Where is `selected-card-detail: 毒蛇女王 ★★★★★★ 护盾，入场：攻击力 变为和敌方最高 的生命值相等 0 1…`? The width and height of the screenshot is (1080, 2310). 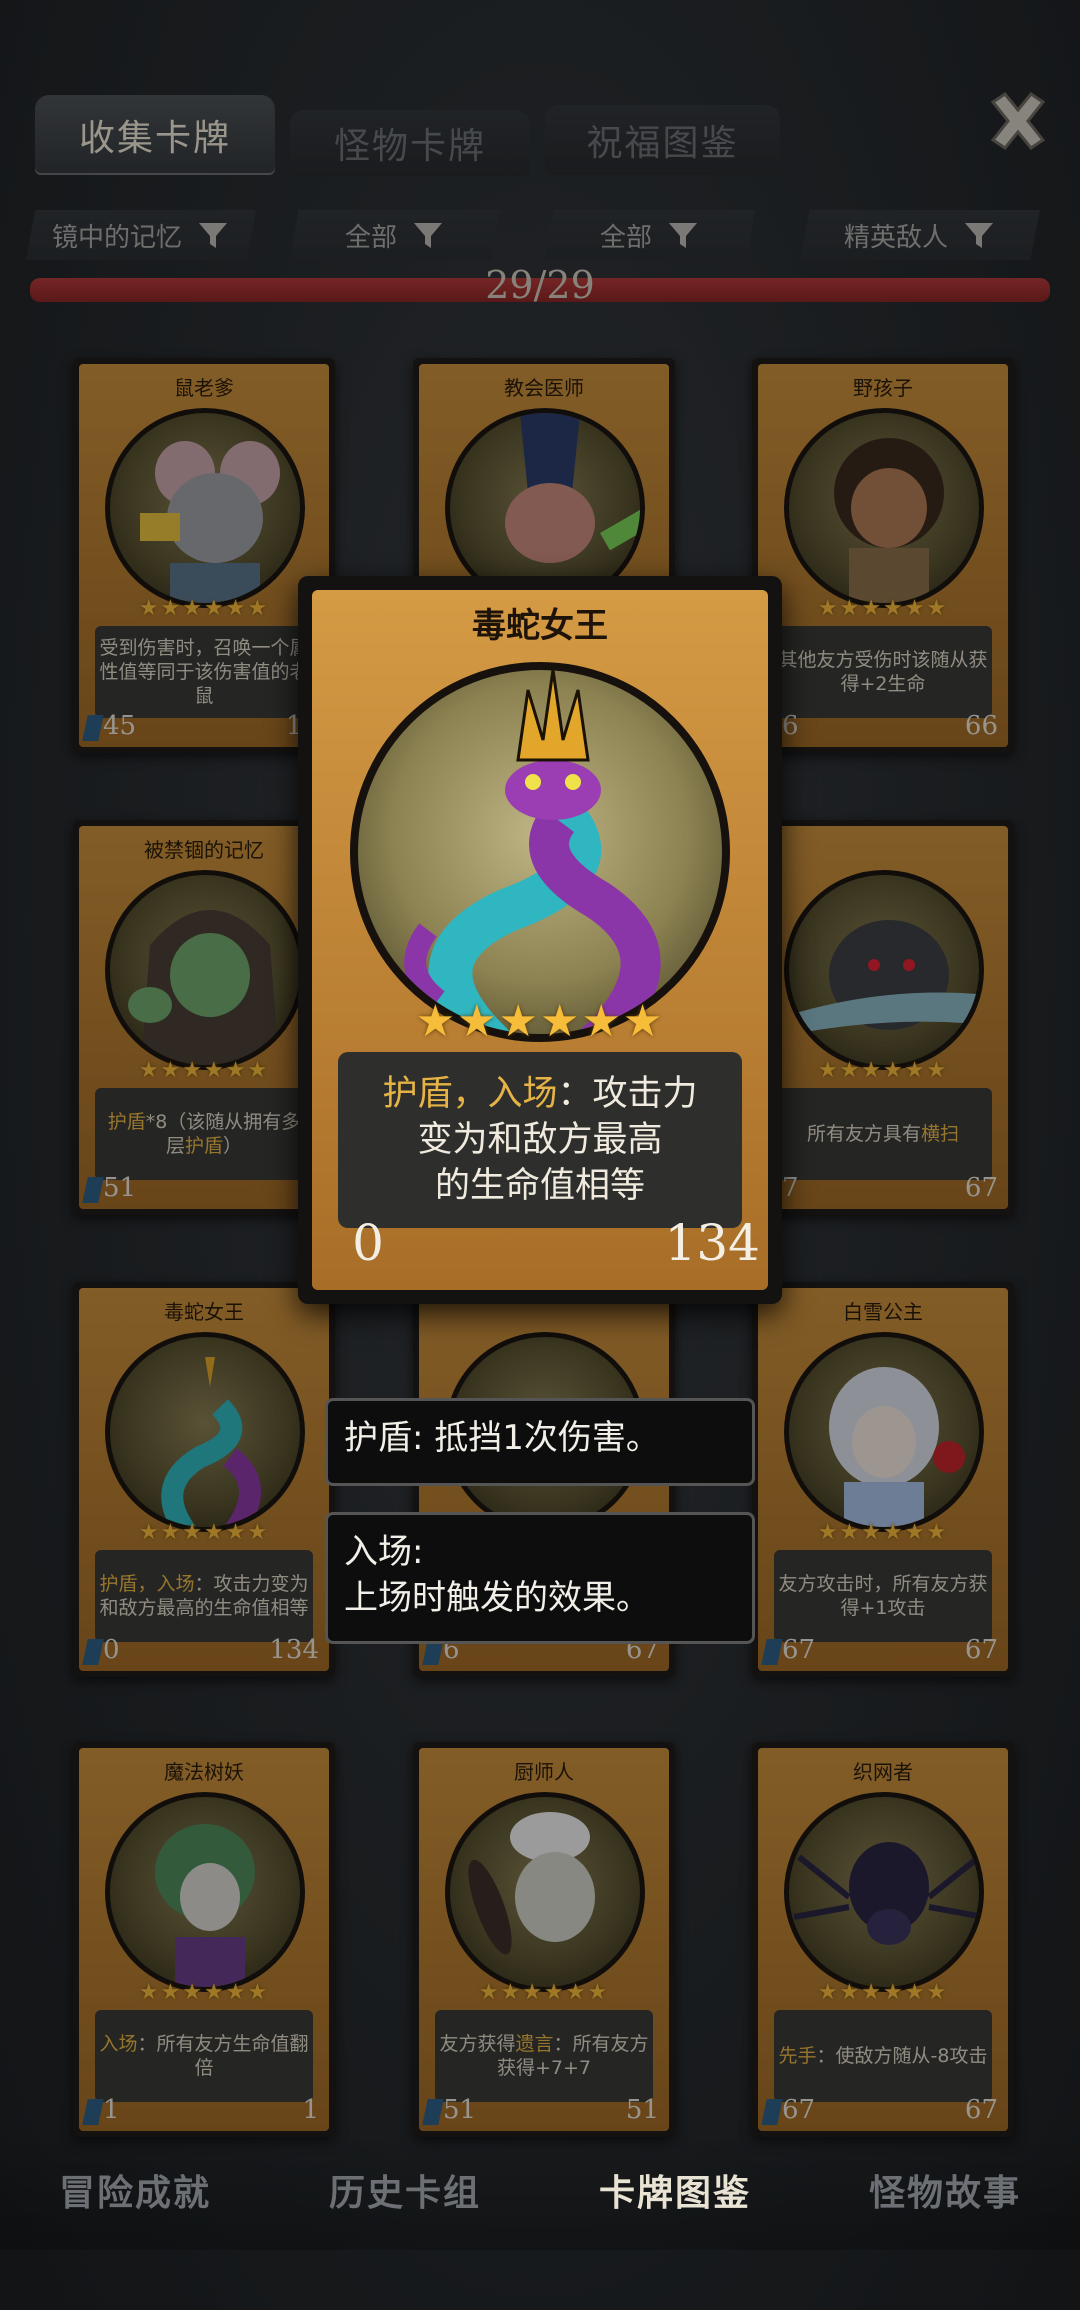 selected-card-detail: 毒蛇女王 ★★★★★★ 护盾，入场：攻击力 变为和敌方最高 的生命值相等 0 1… is located at coordinates (540, 940).